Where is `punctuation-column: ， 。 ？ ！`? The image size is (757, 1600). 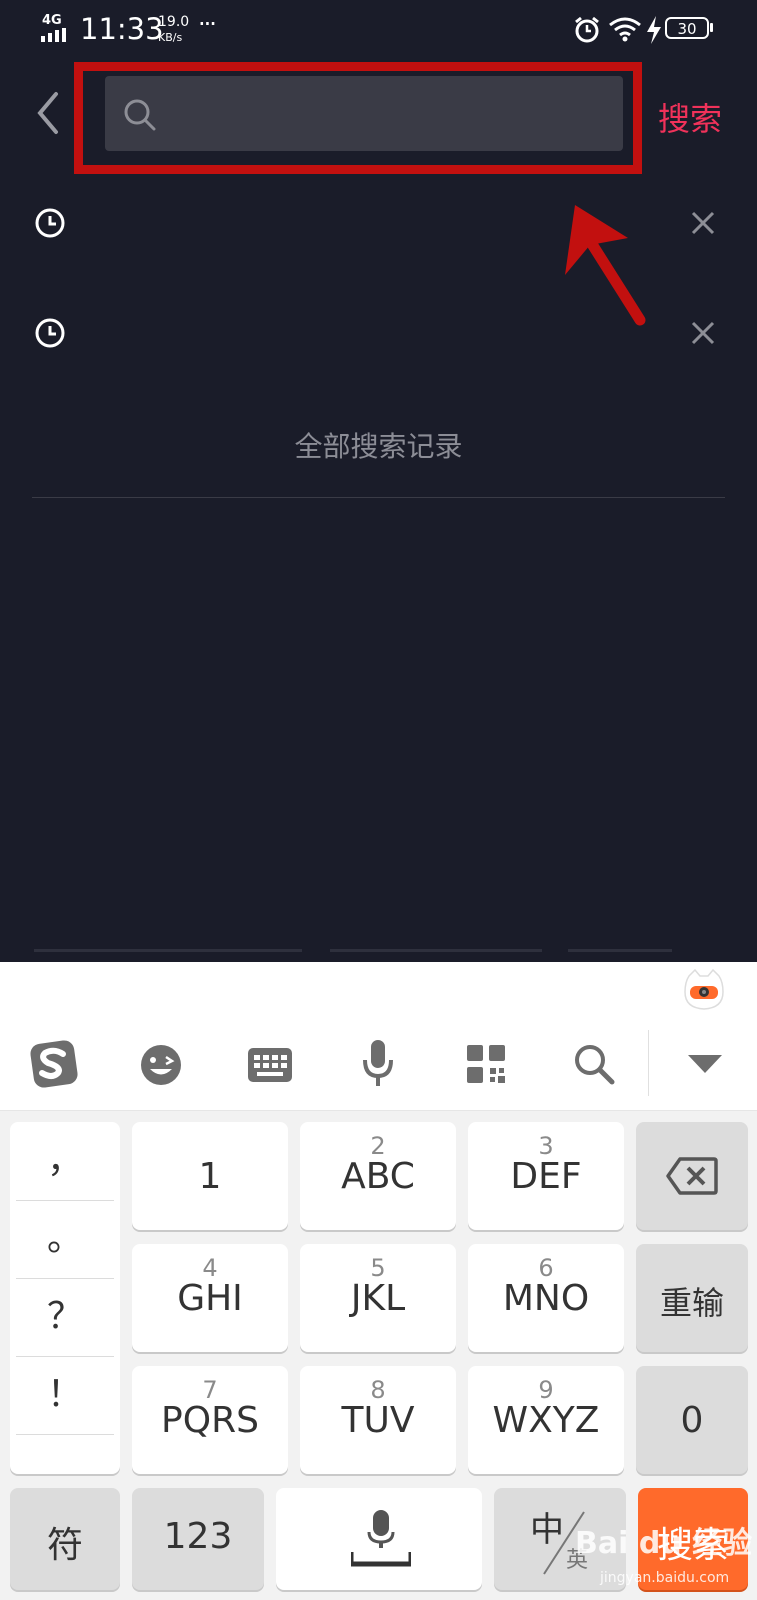 punctuation-column: ， 。 ？ ！ is located at coordinates (65, 1298).